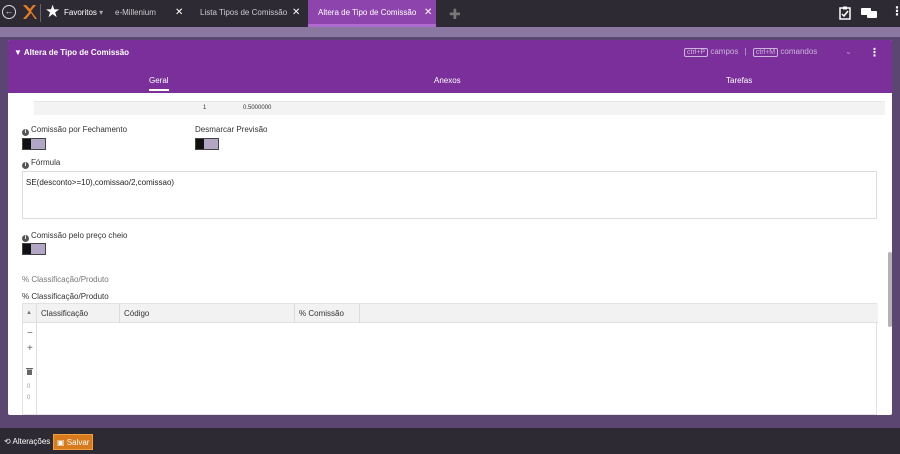  Describe the element at coordinates (74, 130) in the screenshot. I see `comissao-fechamento-label: i Comissão por Fechamento` at that location.